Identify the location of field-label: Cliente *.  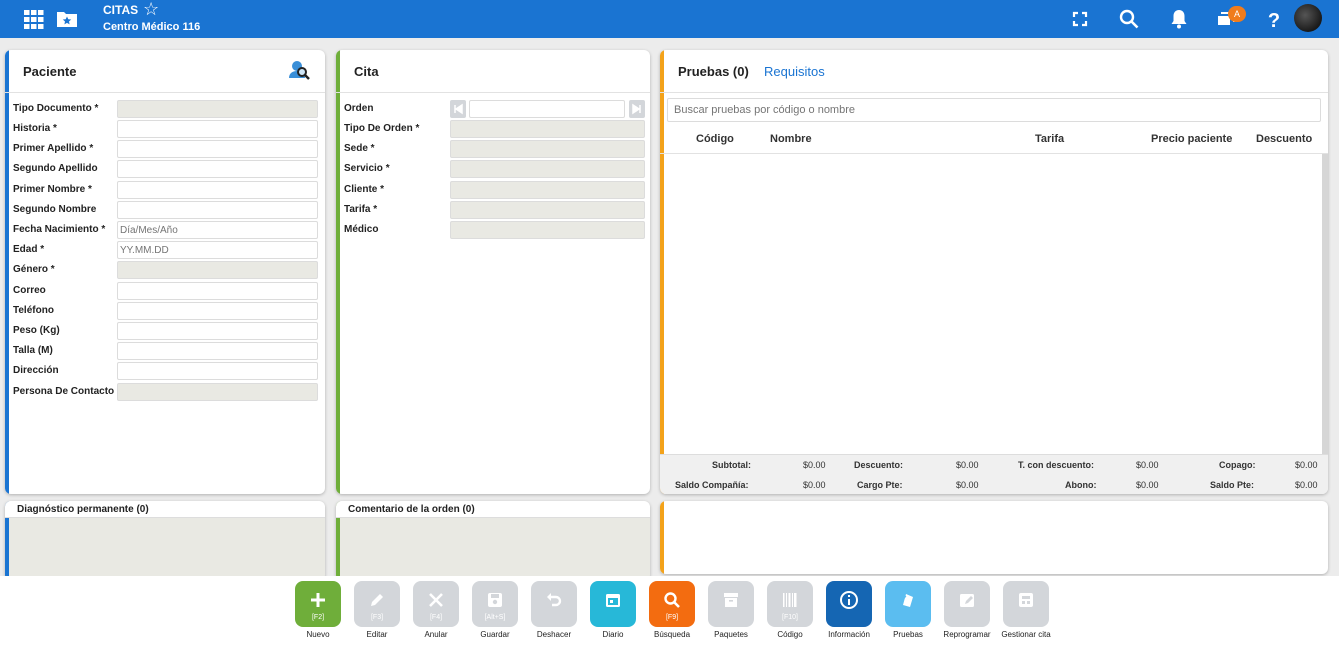
(364, 189).